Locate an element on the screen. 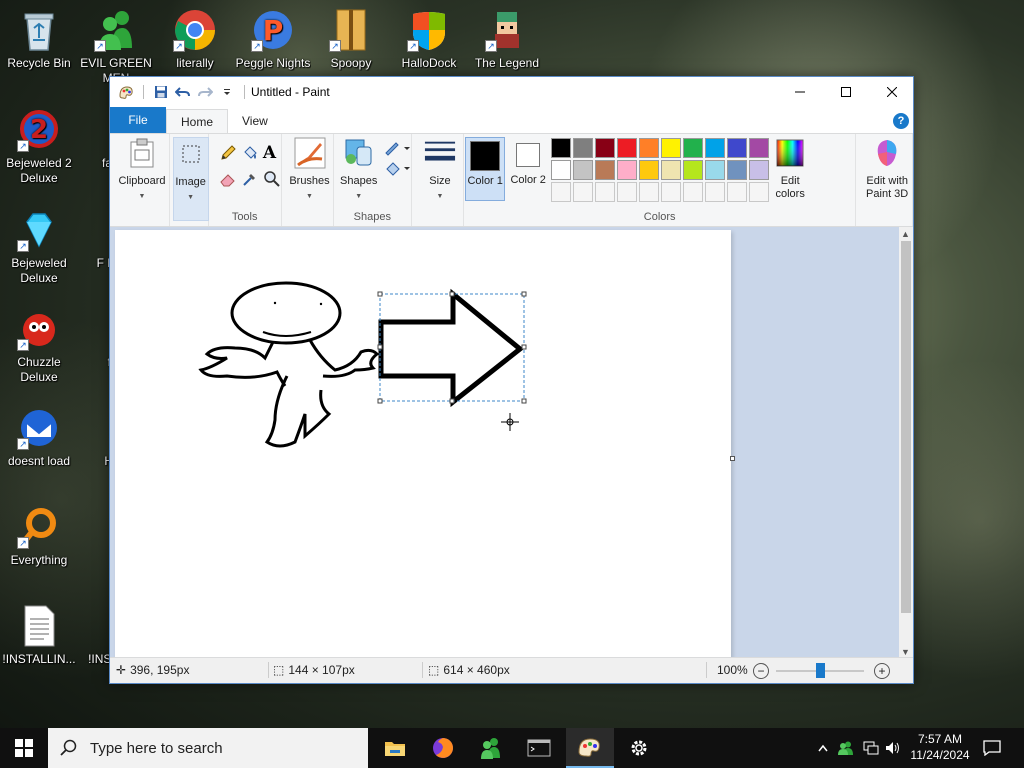 This screenshot has height=768, width=1024. desktop-icon-bejeweled-2: 2 ↗ Bejeweled 2 Deluxe is located at coordinates (39, 147).